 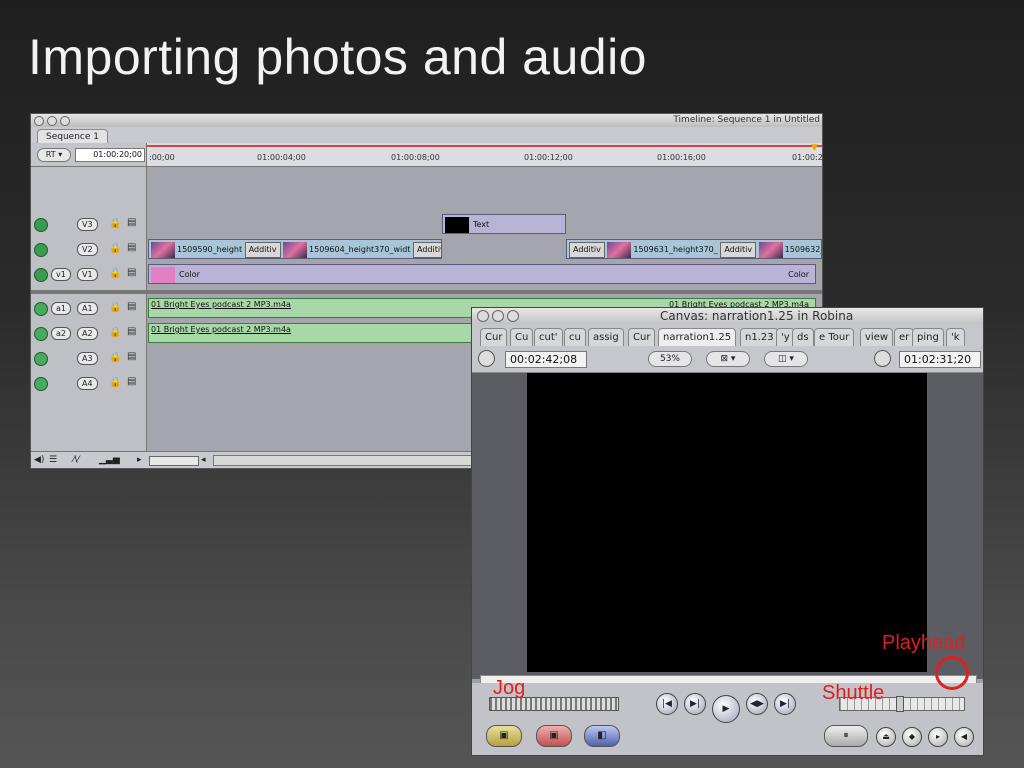 What do you see at coordinates (924, 643) in the screenshot?
I see `annotation-playhead: Playhead` at bounding box center [924, 643].